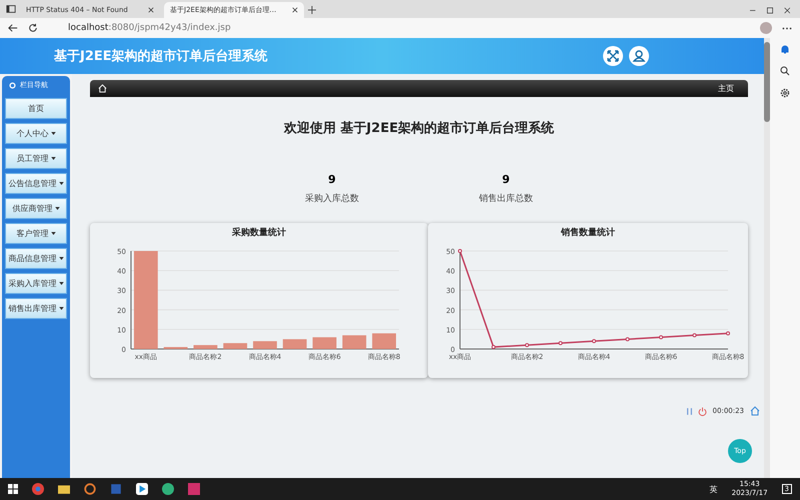  What do you see at coordinates (36, 258) in the screenshot?
I see `sidebar-item: 商品信息管理` at bounding box center [36, 258].